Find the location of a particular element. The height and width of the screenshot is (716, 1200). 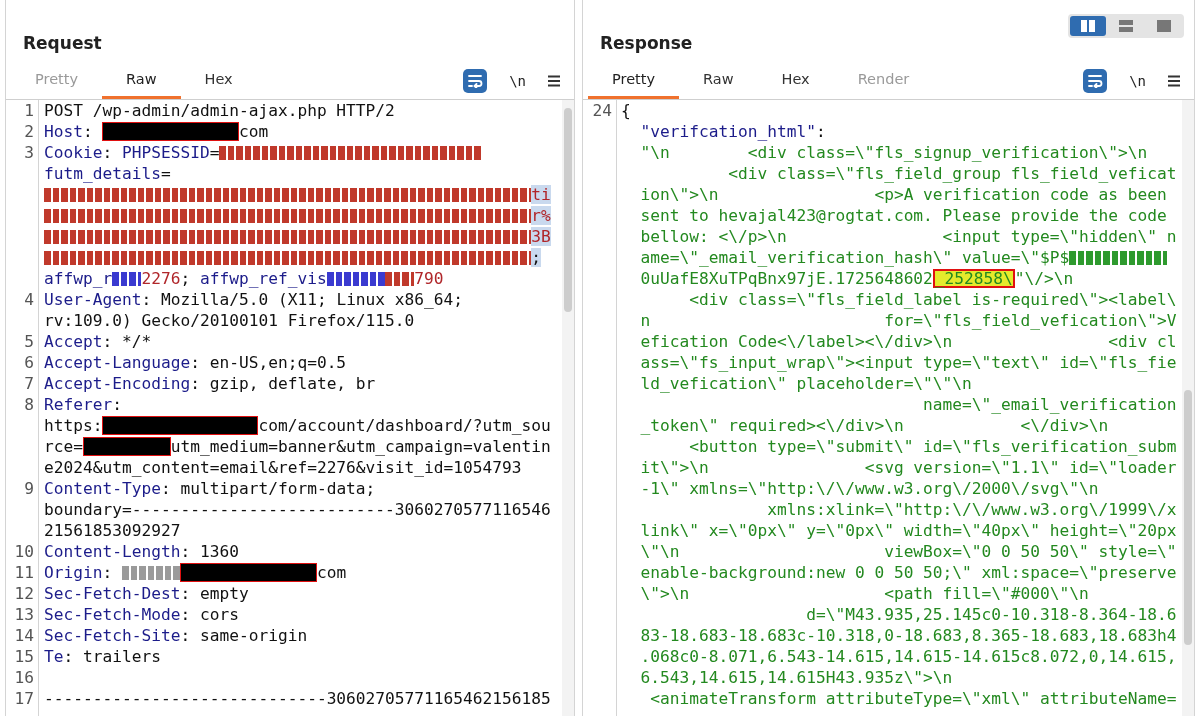

line-number: 7 is located at coordinates (29, 383).